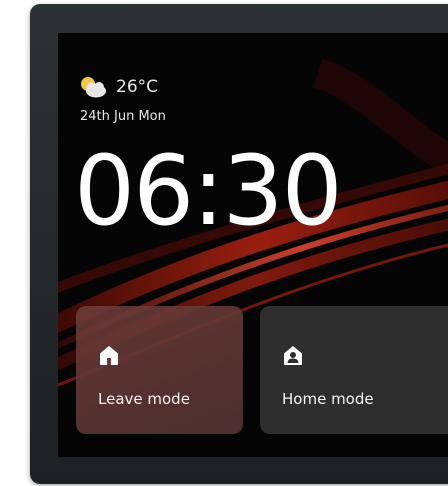 The image size is (448, 486). What do you see at coordinates (159, 370) in the screenshot?
I see `leave-mode-button: Leave mode` at bounding box center [159, 370].